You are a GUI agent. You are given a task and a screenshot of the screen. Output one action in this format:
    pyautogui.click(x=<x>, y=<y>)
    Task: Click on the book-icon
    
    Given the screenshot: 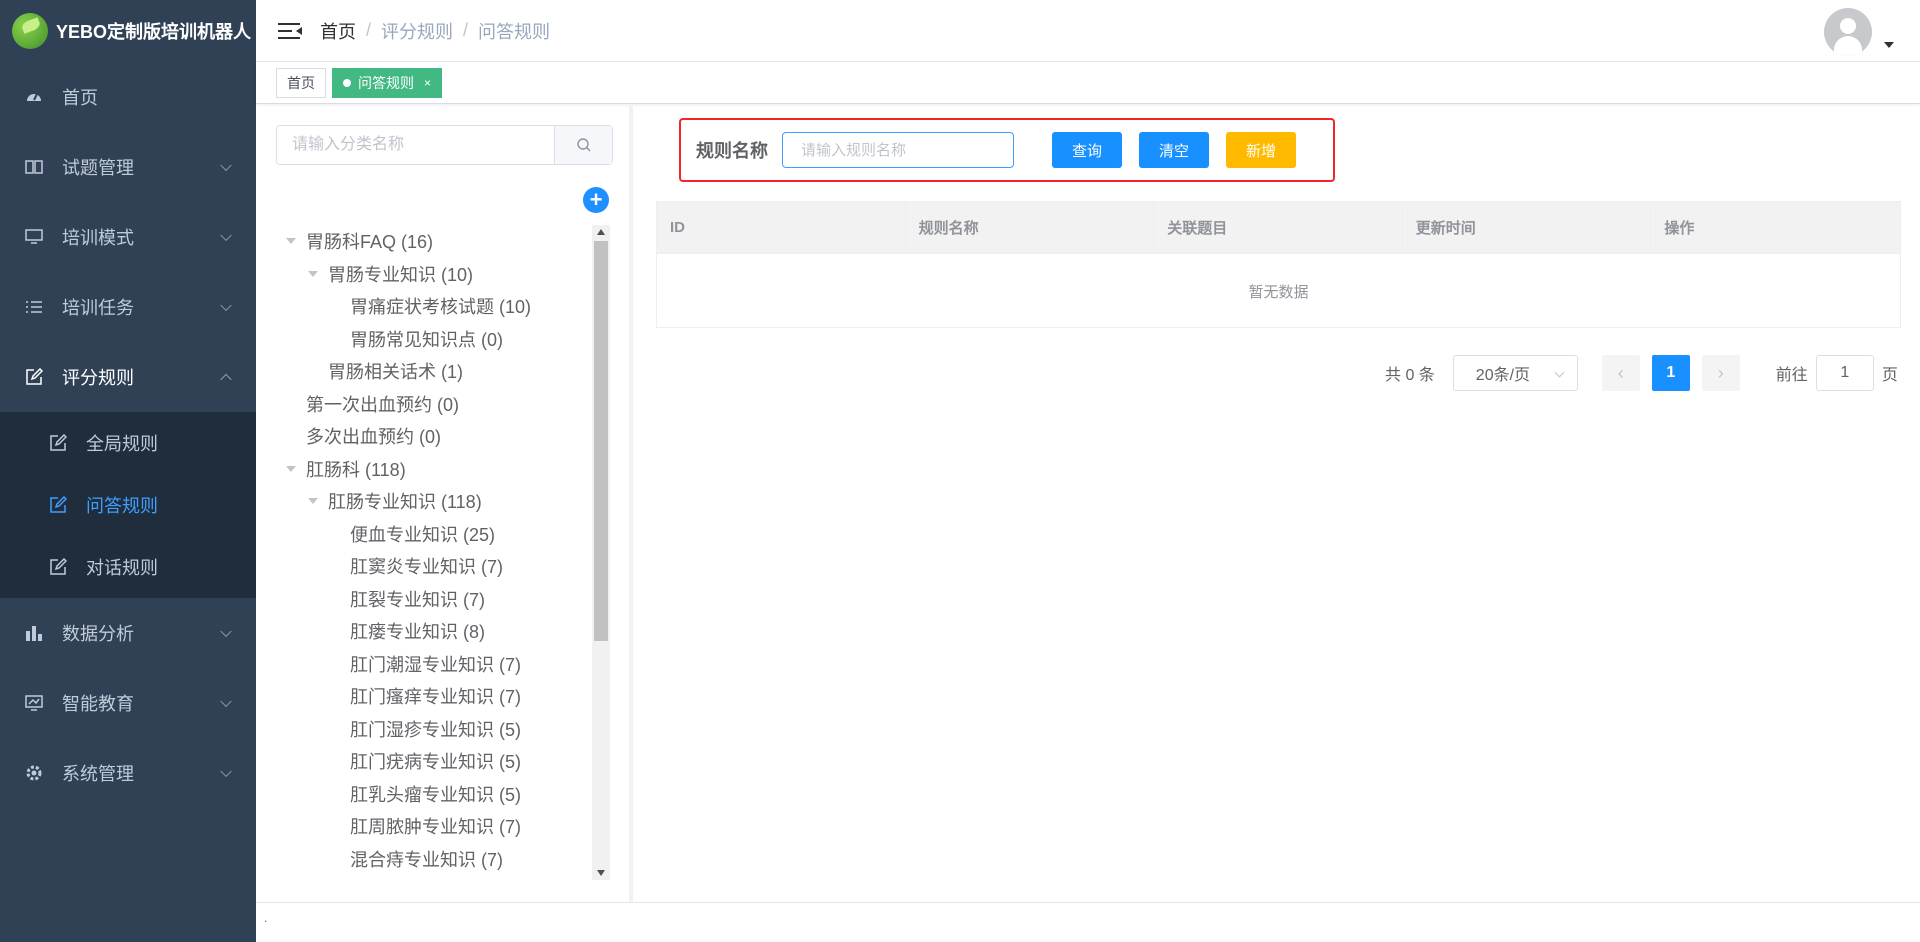 What is the action you would take?
    pyautogui.click(x=34, y=167)
    